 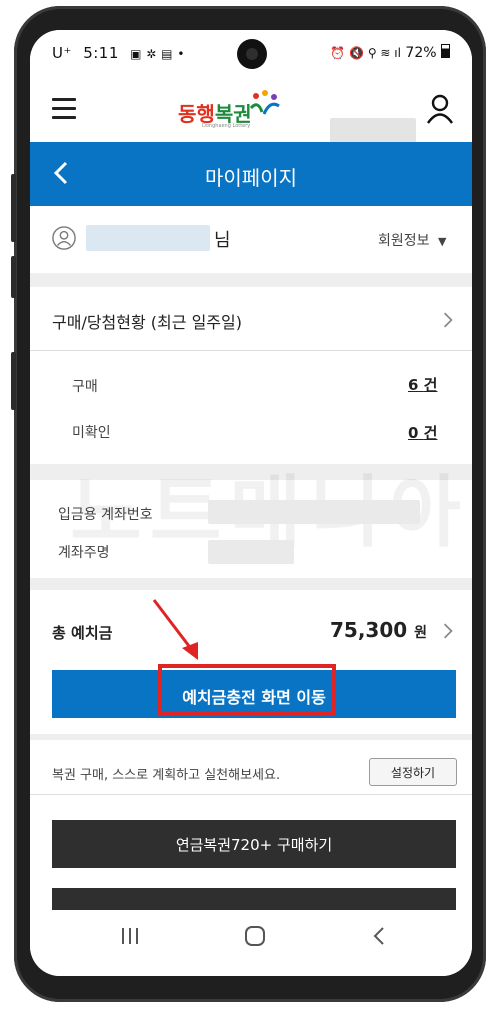 What do you see at coordinates (147, 322) in the screenshot?
I see `purchase-status-title: 구매/당첨현황 (최근 일주일)` at bounding box center [147, 322].